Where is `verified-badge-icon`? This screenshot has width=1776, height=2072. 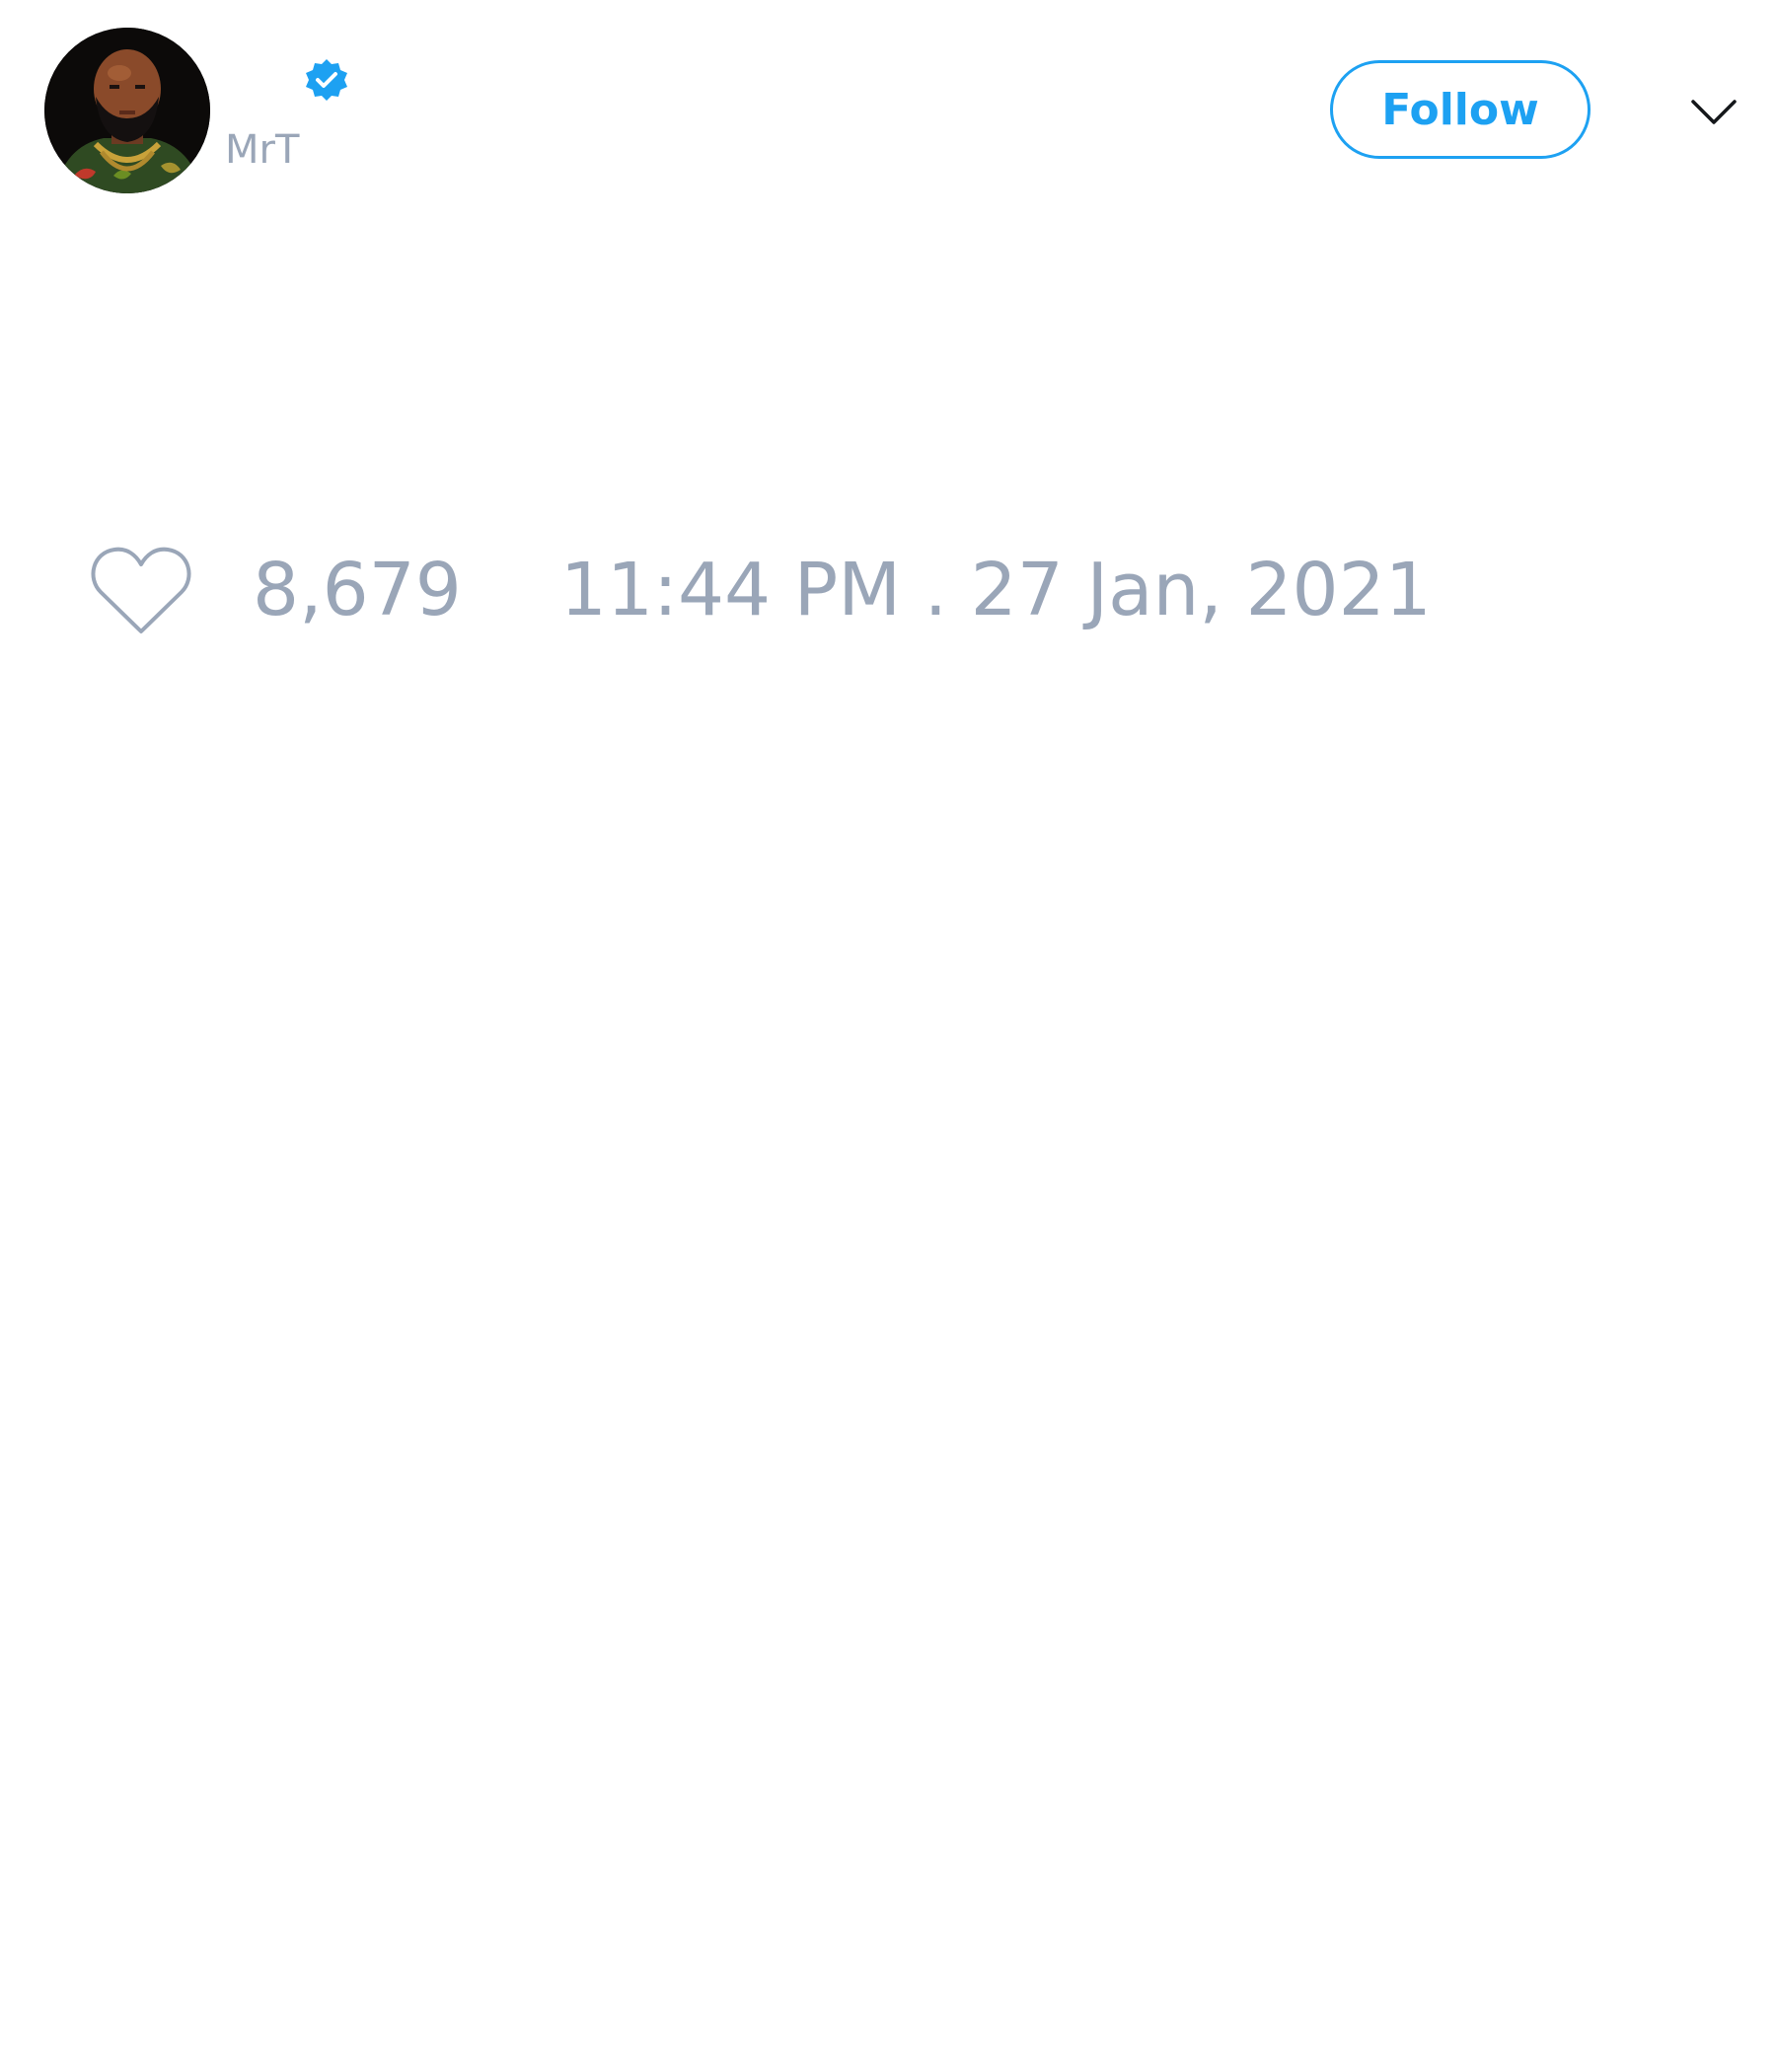 verified-badge-icon is located at coordinates (327, 81).